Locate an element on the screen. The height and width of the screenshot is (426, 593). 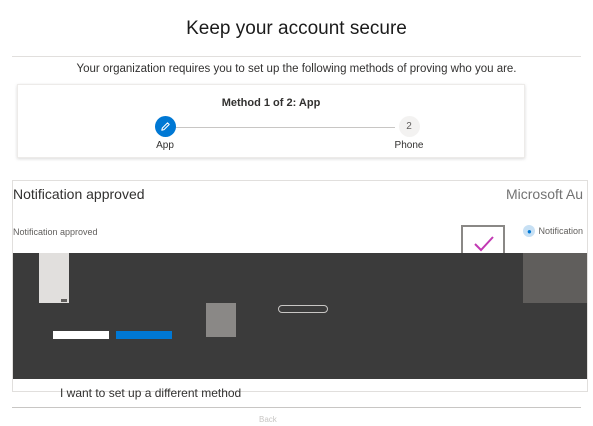
notification-label: Notification is located at coordinates (560, 231).